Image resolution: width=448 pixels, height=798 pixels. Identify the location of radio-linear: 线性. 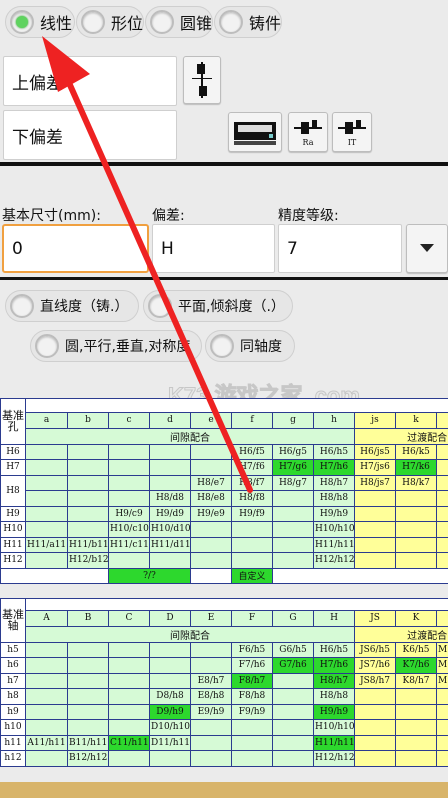
(40, 22).